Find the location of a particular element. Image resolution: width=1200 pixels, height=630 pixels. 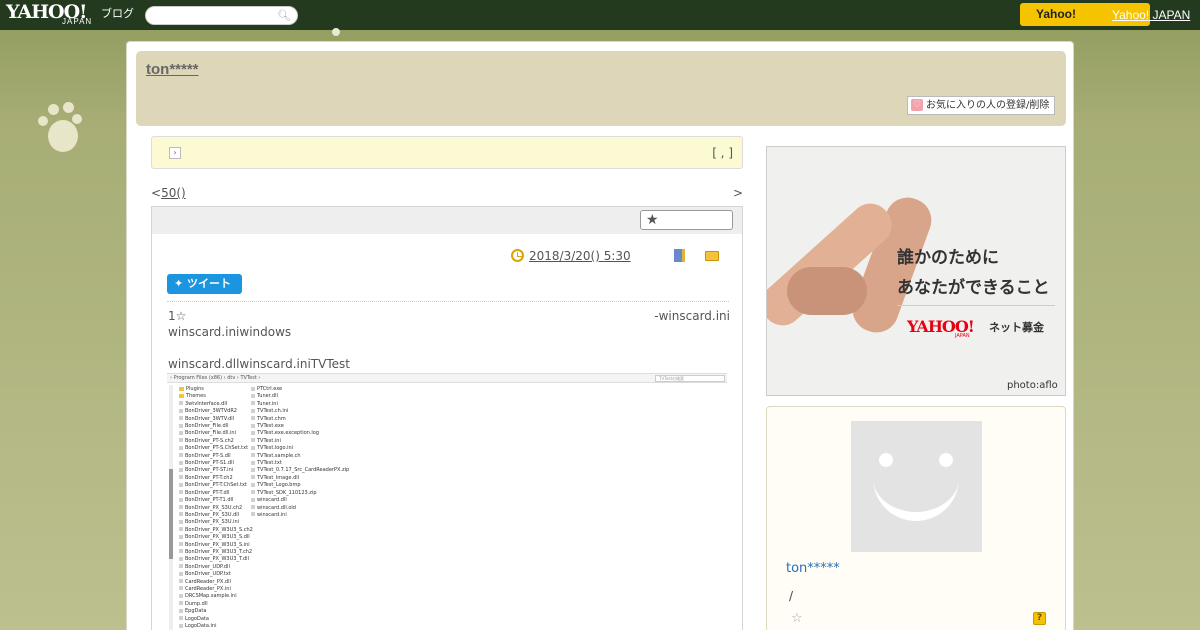

file-entry: BonDriver_File.dll.ini is located at coordinates (216, 433).